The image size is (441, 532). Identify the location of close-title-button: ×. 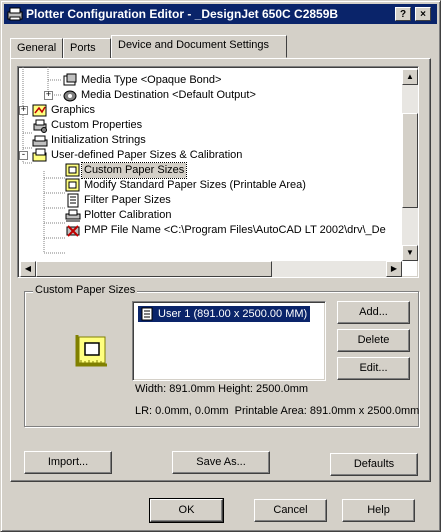
(423, 14).